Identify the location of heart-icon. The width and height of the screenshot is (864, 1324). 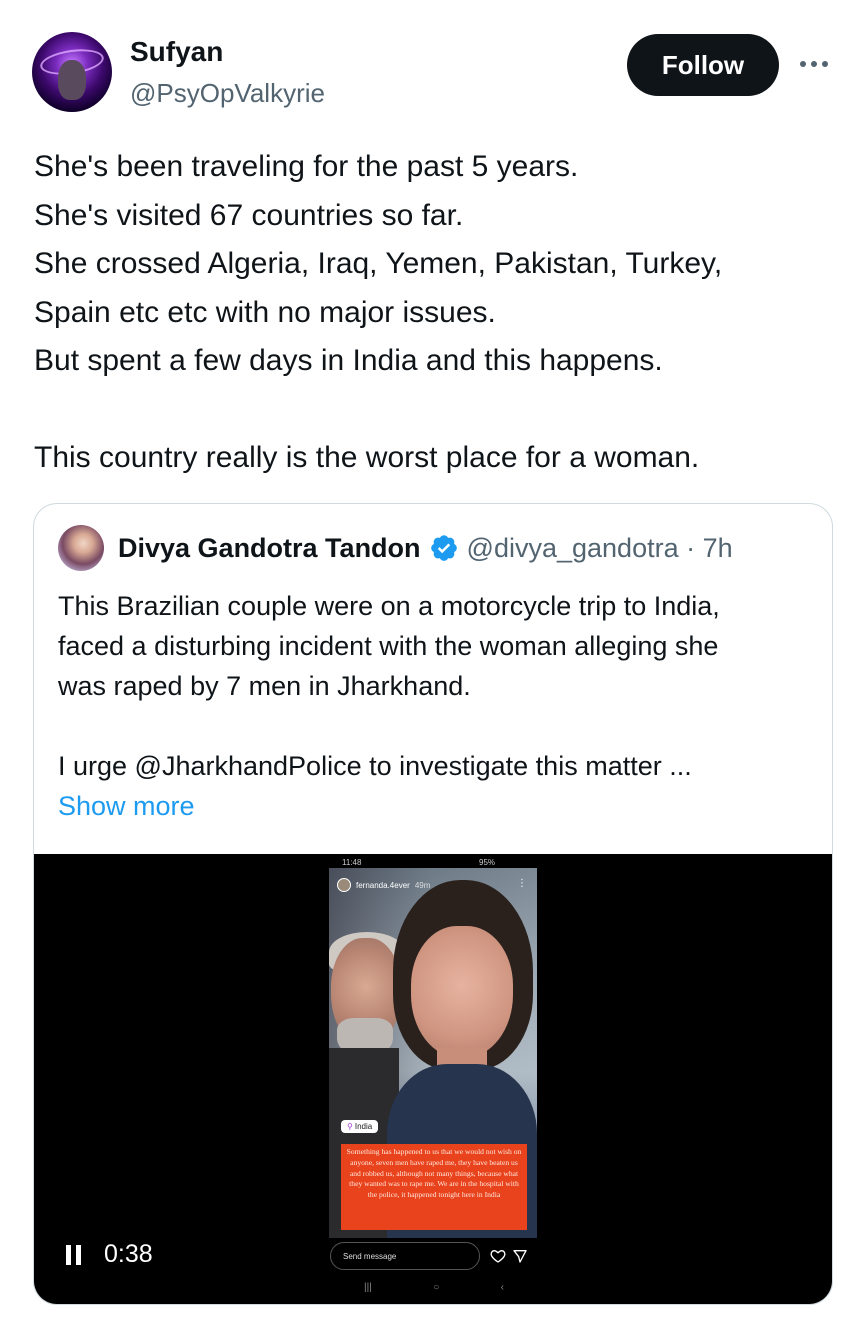
(498, 1256).